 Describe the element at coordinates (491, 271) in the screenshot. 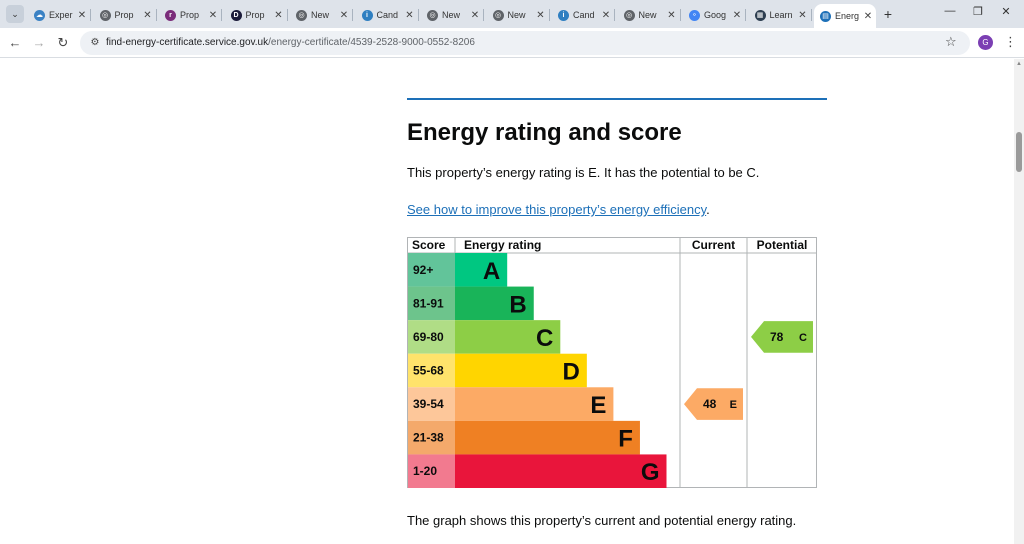

I see `band-letter: A` at that location.